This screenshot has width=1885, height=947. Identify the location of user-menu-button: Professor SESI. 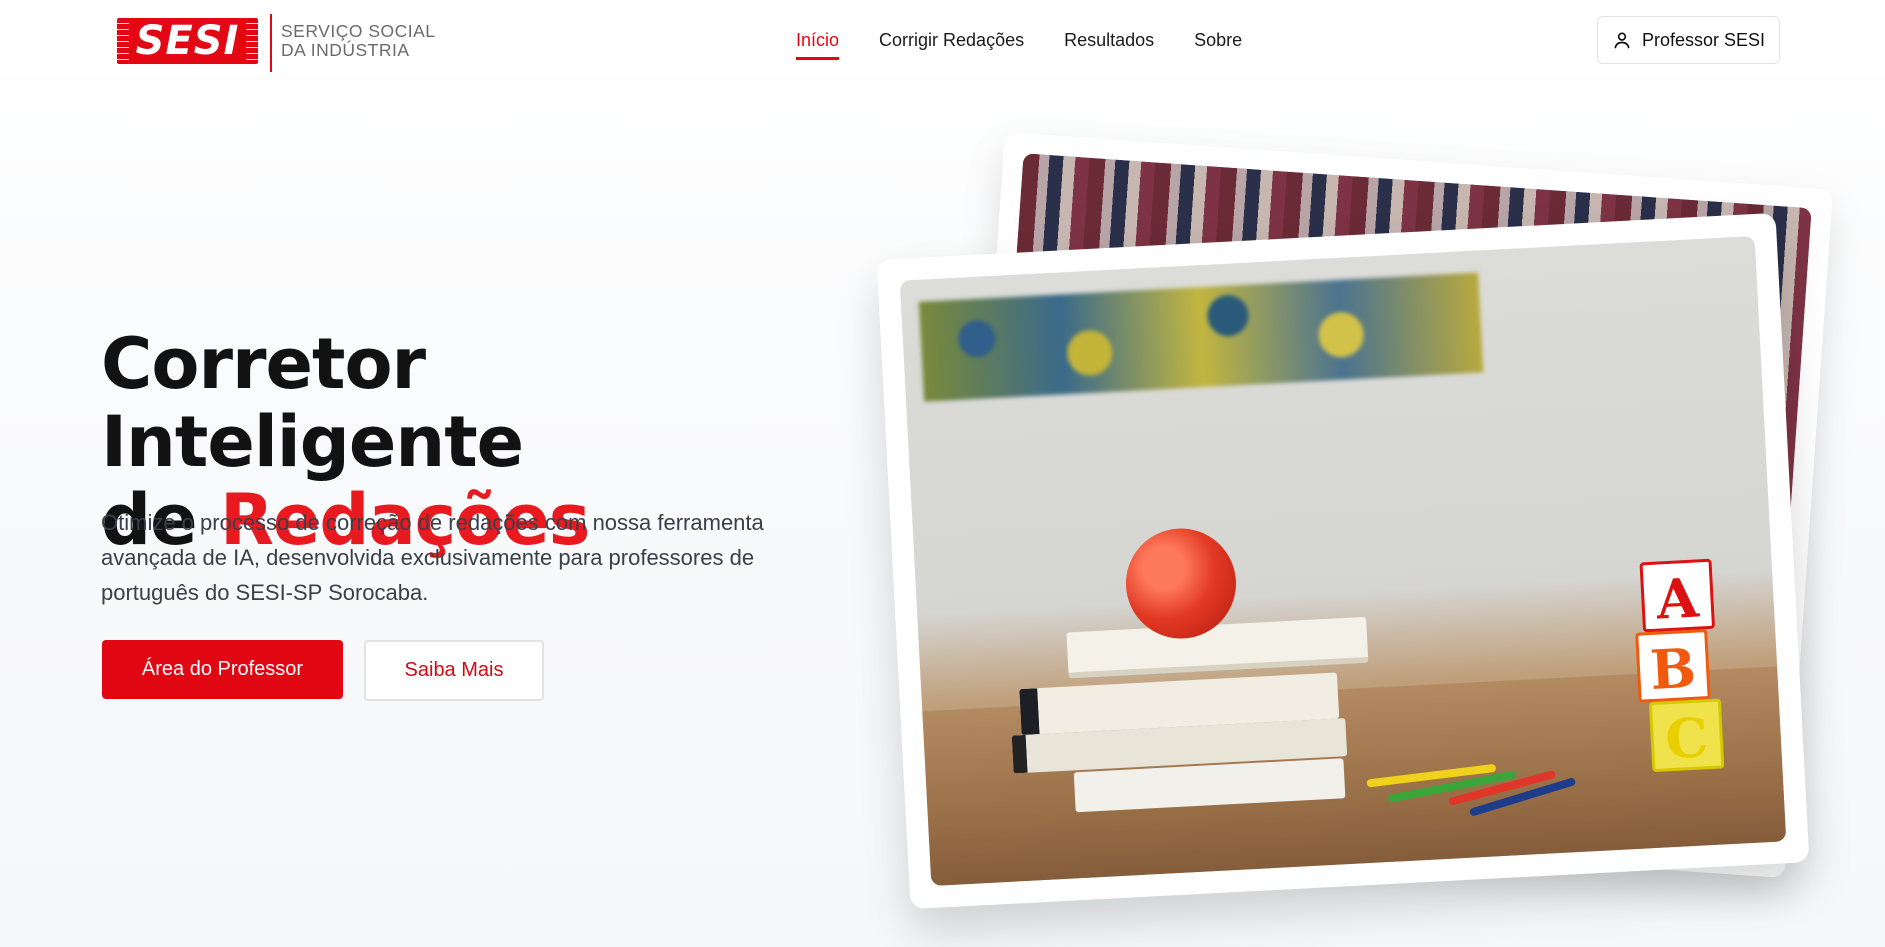
(1688, 40).